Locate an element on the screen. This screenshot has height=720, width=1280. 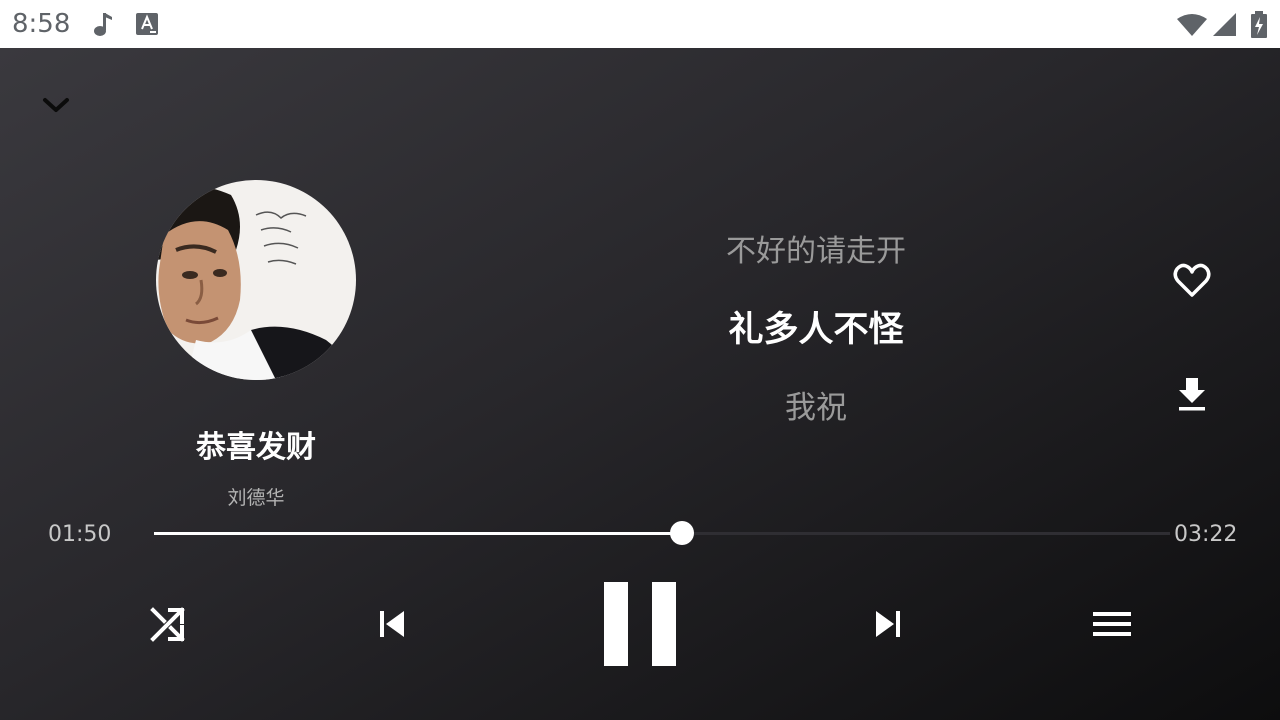
wifi-icon is located at coordinates (1192, 25).